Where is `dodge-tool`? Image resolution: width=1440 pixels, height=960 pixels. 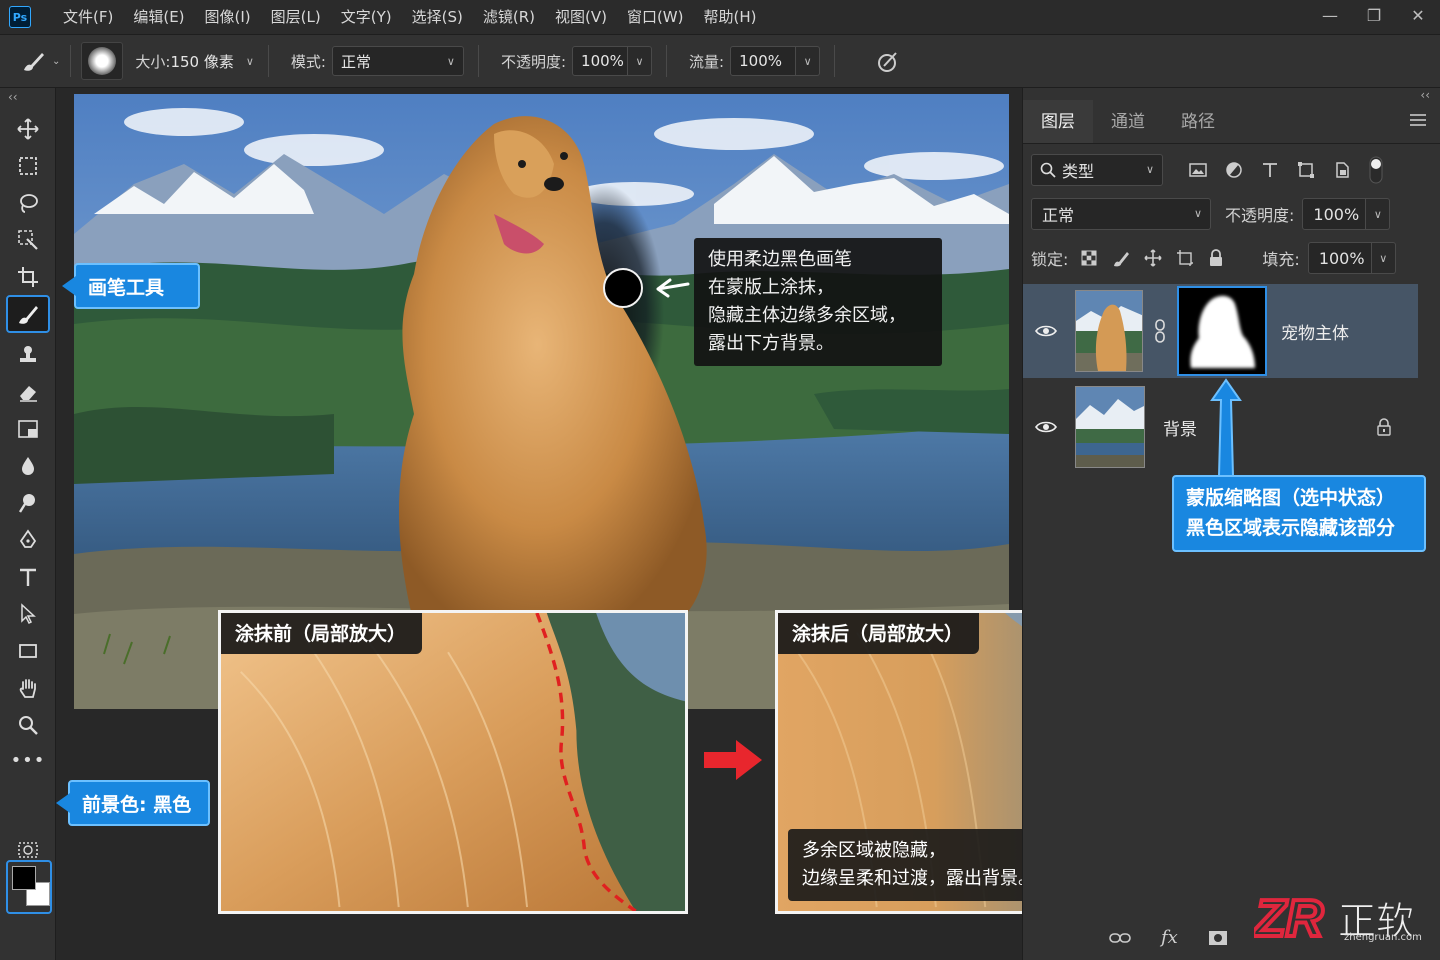
dodge-tool is located at coordinates (28, 503).